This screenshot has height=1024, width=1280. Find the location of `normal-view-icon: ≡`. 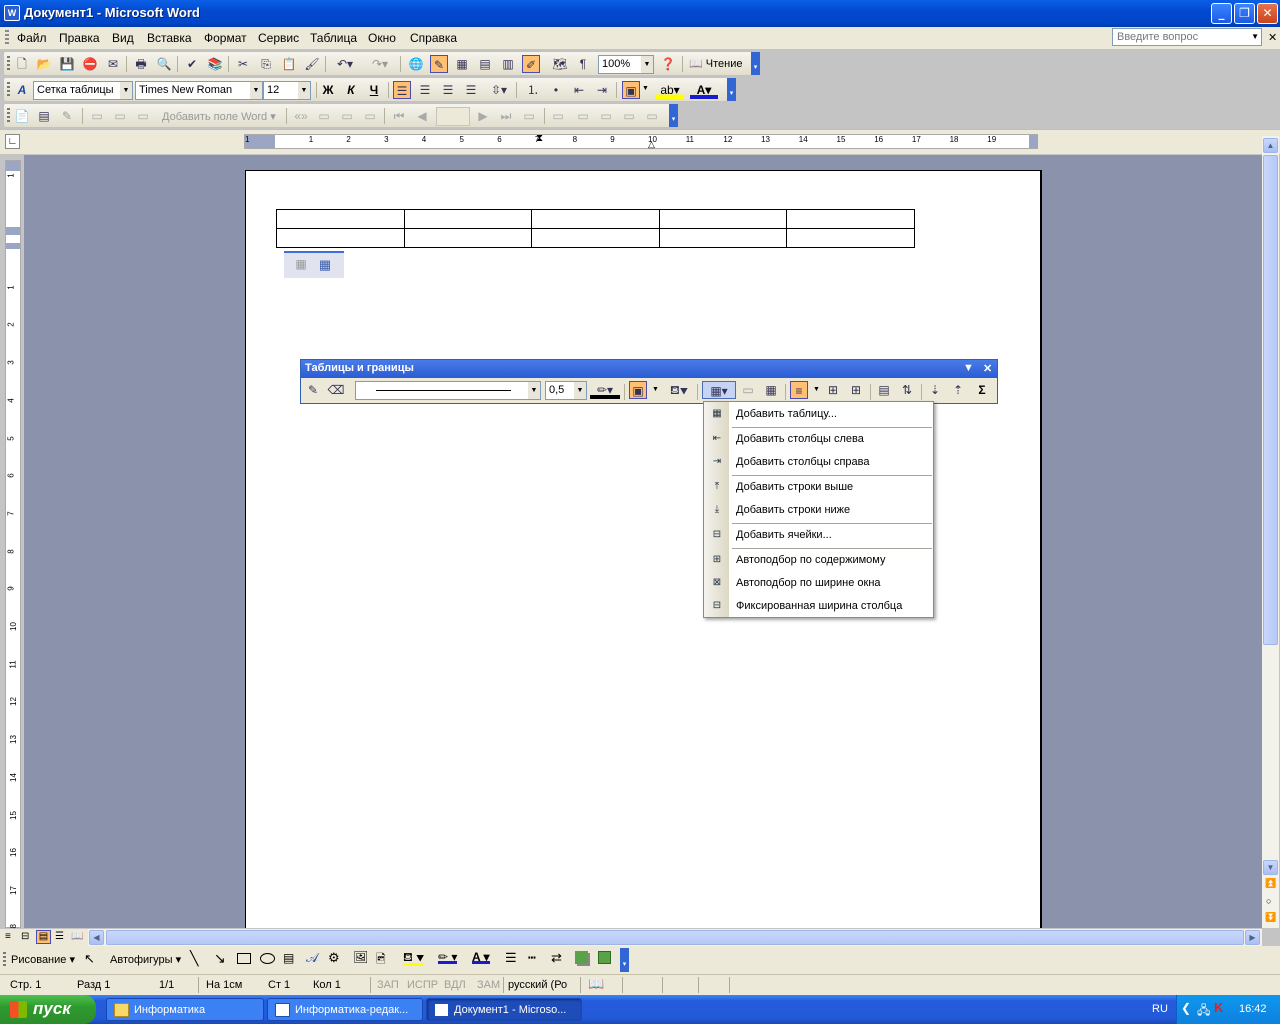

normal-view-icon: ≡ is located at coordinates (8, 936).